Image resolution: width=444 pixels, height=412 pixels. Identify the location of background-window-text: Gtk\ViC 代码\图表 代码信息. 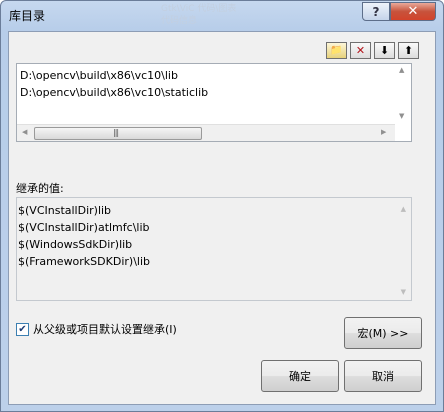
(199, 15).